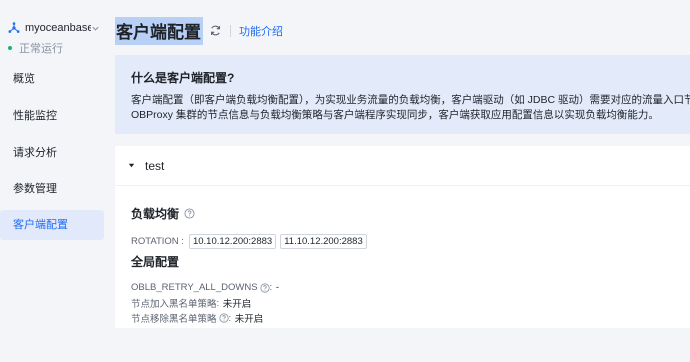  Describe the element at coordinates (52, 189) in the screenshot. I see `nav-item-parameters: 参数管理` at that location.